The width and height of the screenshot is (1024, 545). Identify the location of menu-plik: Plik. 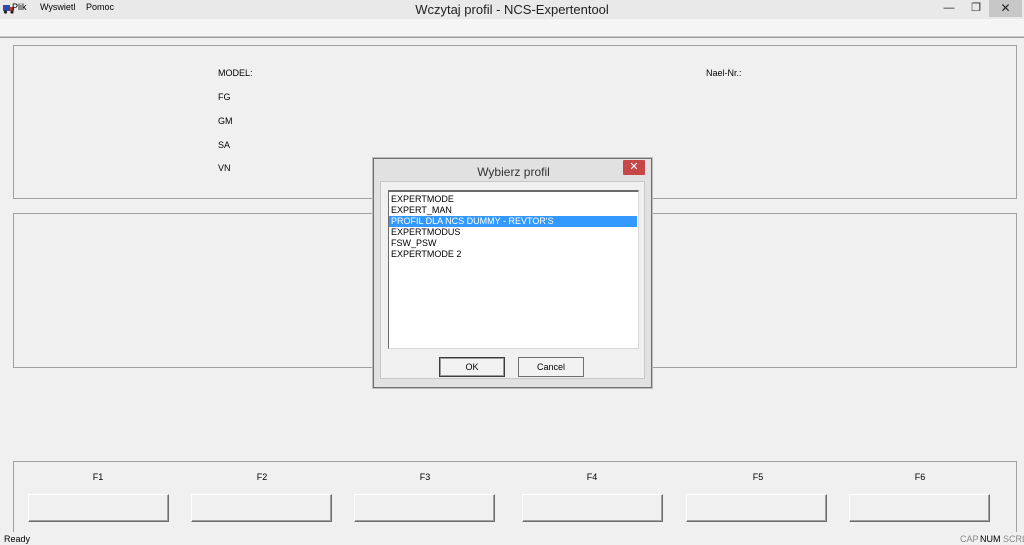
(19, 7).